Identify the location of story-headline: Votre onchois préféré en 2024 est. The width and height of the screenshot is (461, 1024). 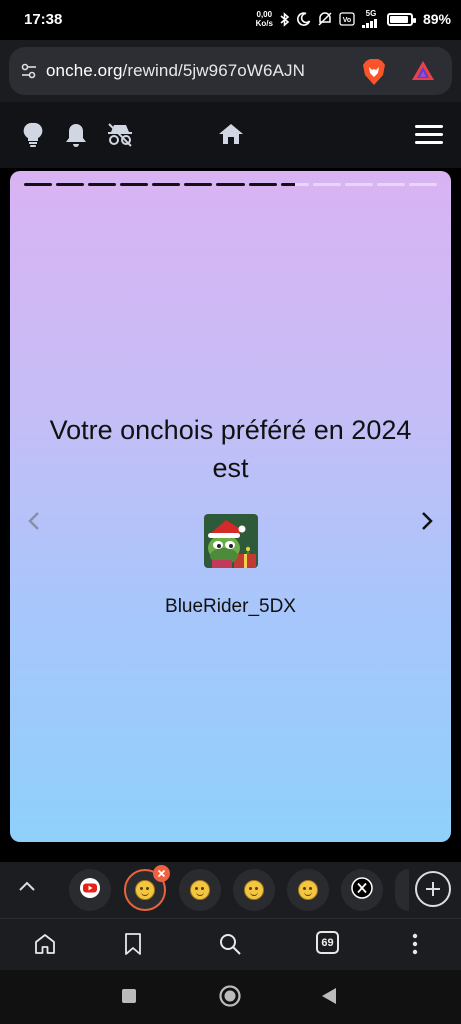
(230, 449).